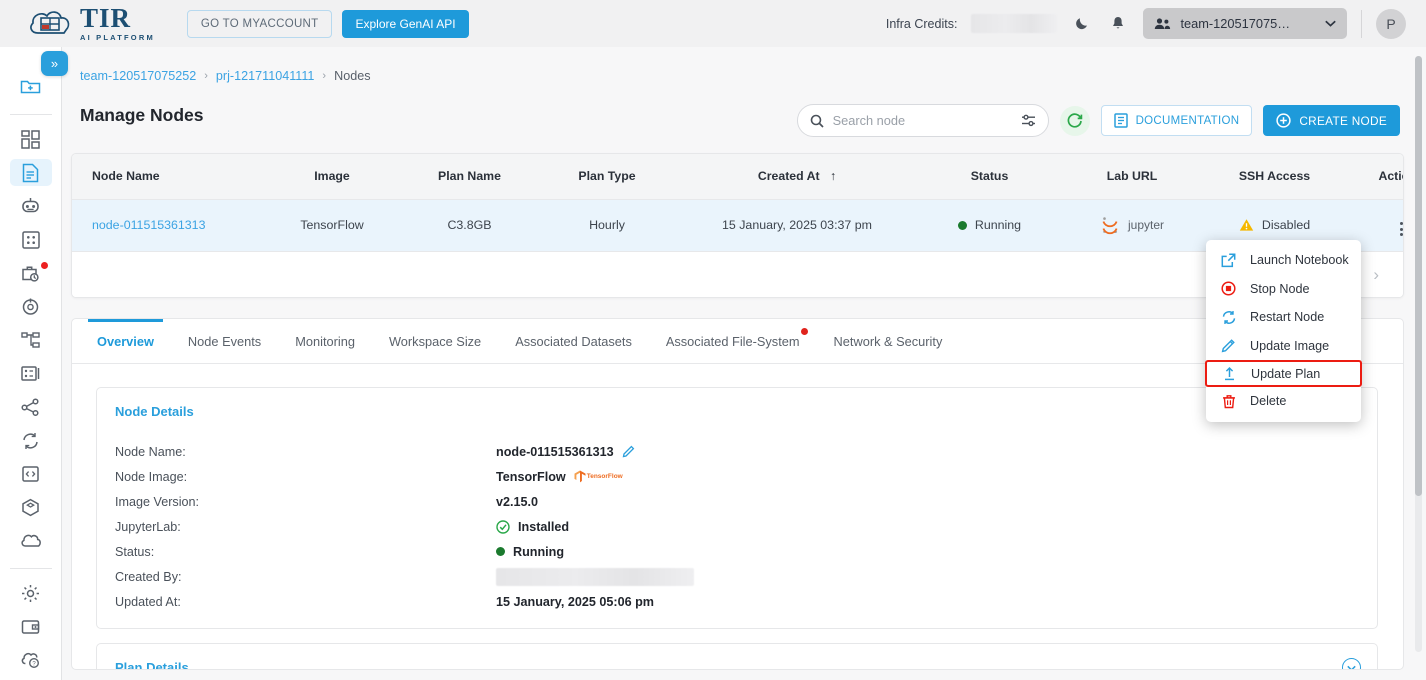  Describe the element at coordinates (31, 374) in the screenshot. I see `sidebar-item-servers` at that location.